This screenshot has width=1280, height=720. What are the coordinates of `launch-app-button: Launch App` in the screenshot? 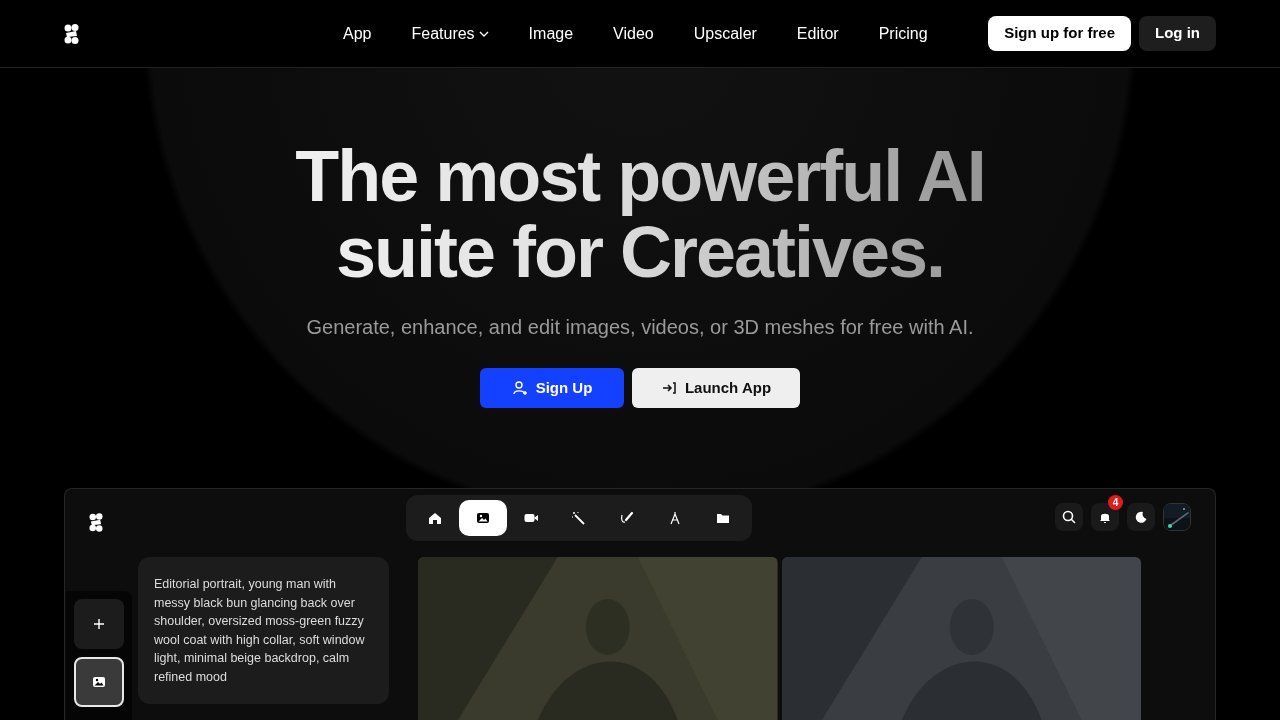 It's located at (716, 388).